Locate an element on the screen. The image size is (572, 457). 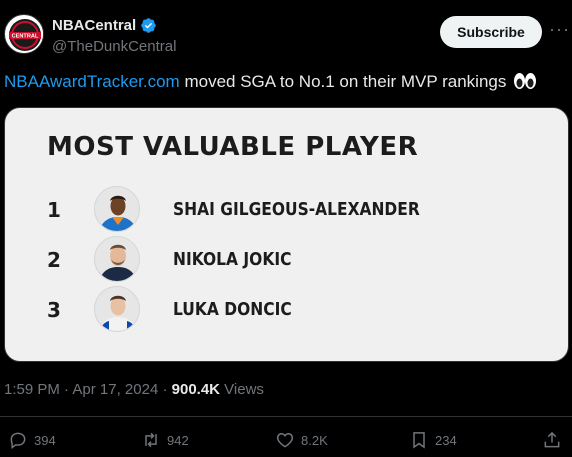
tweet-time: 1:59 PM is located at coordinates (32, 389).